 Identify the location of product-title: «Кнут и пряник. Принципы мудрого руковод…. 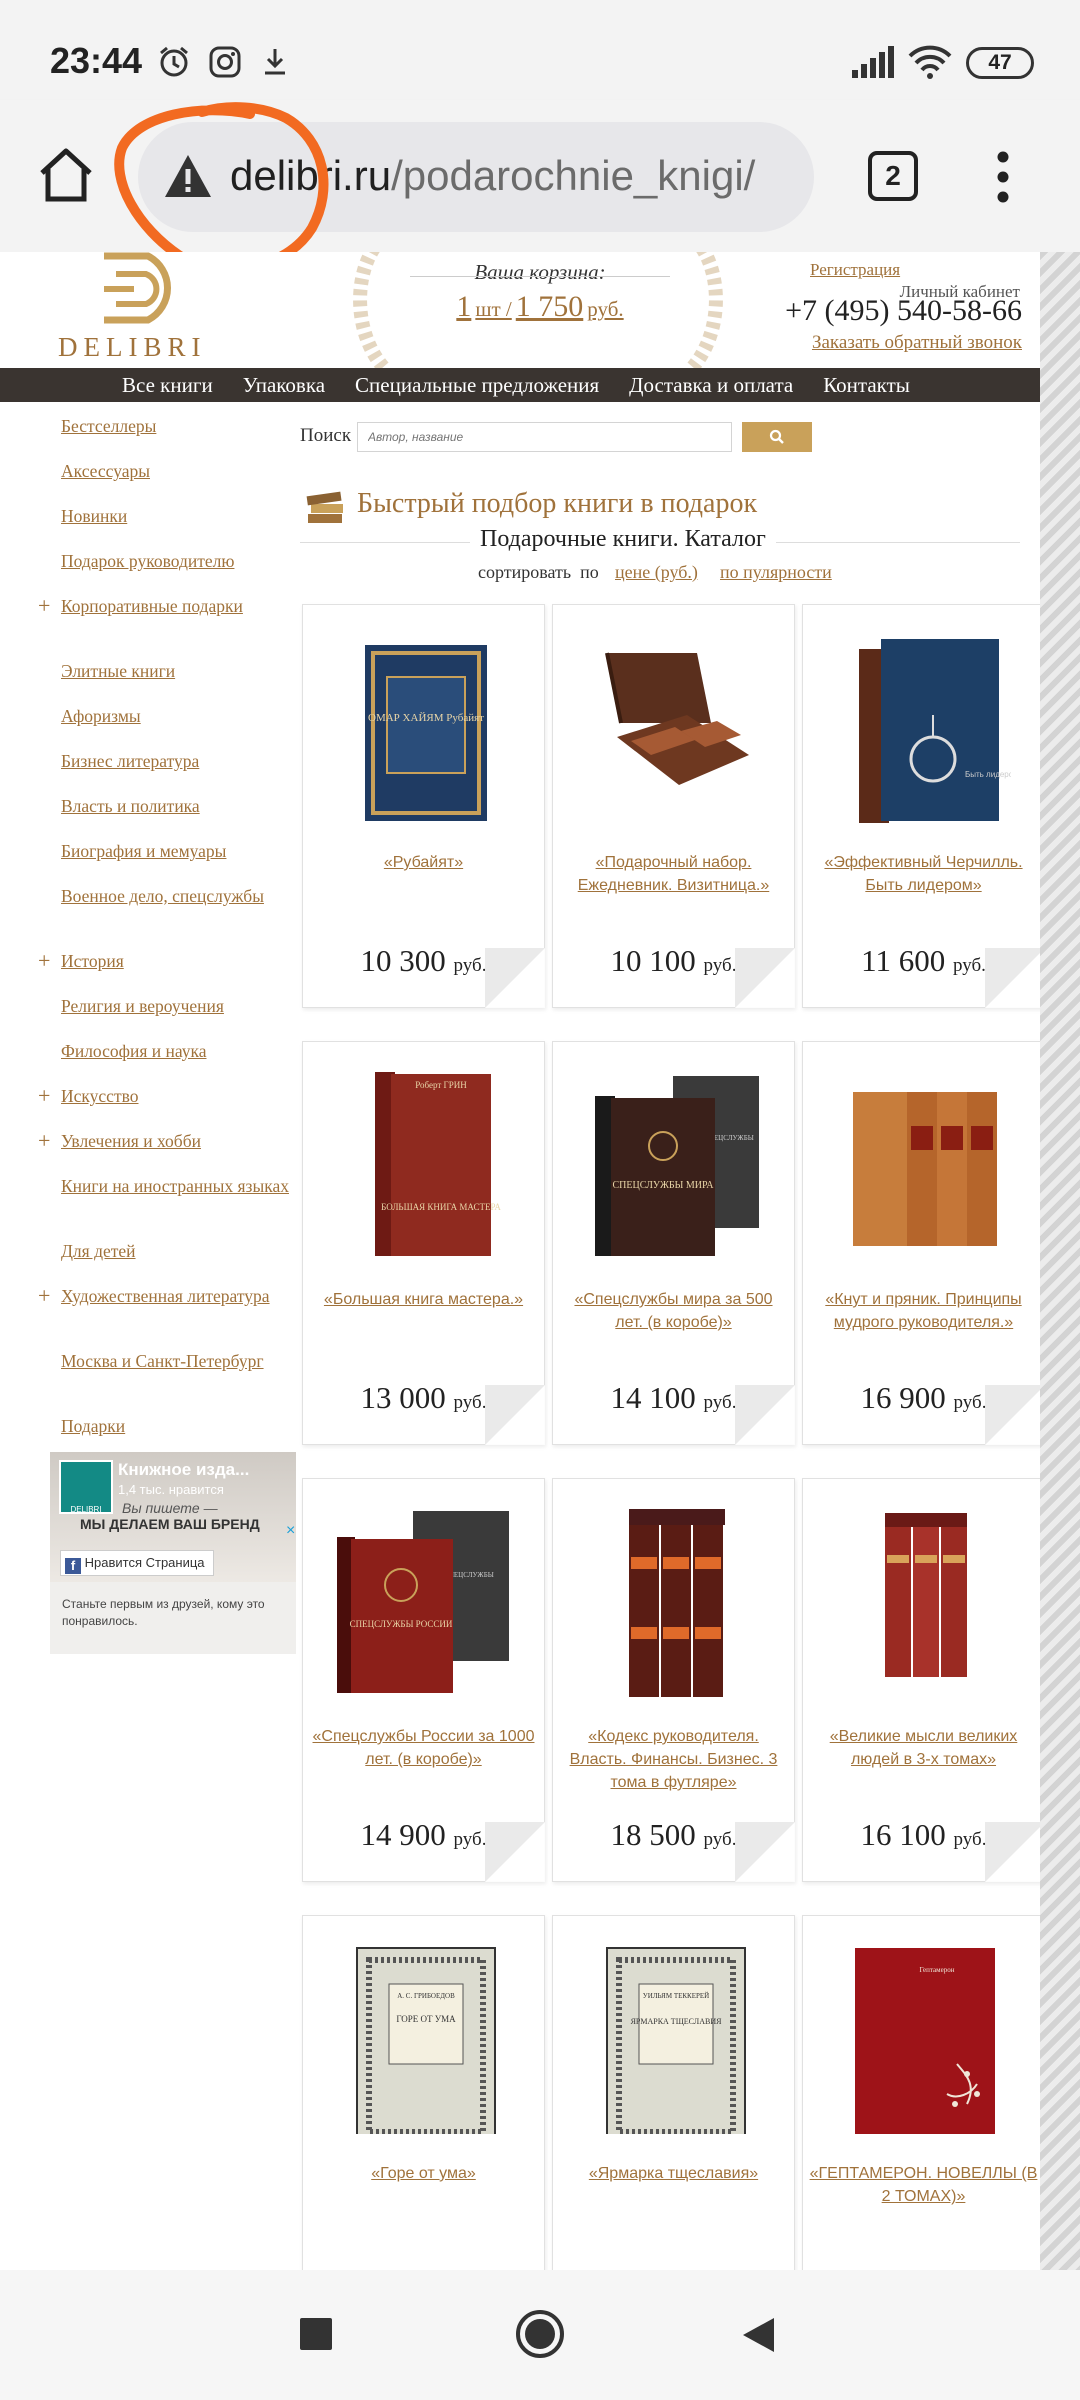
(923, 1311).